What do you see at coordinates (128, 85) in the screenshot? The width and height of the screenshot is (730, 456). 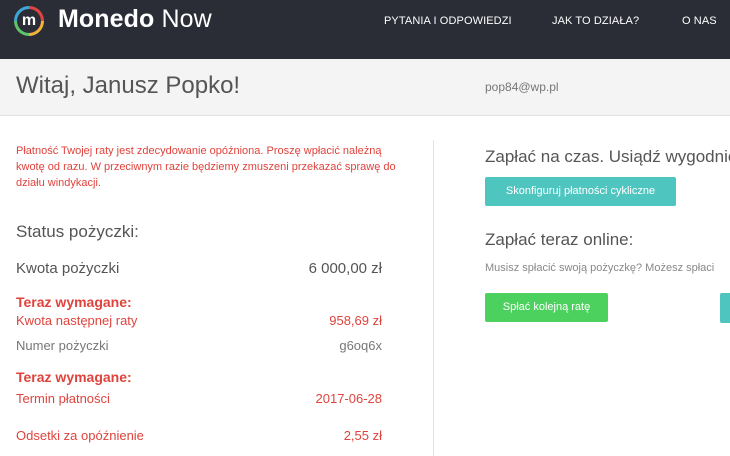 I see `page-title: Witaj, Janusz Popko!` at bounding box center [128, 85].